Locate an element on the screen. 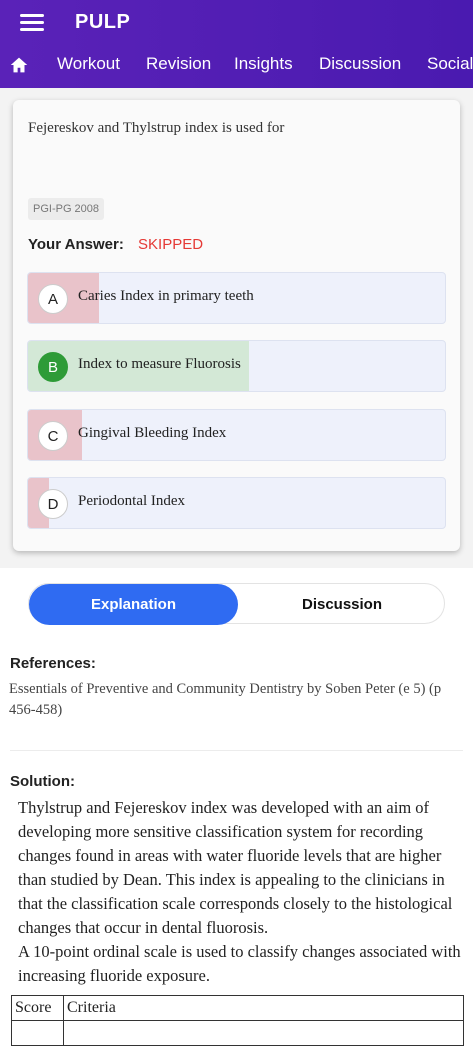 The image size is (473, 1046). explanation-discussion-toggle: Explanation Discussion is located at coordinates (237, 604).